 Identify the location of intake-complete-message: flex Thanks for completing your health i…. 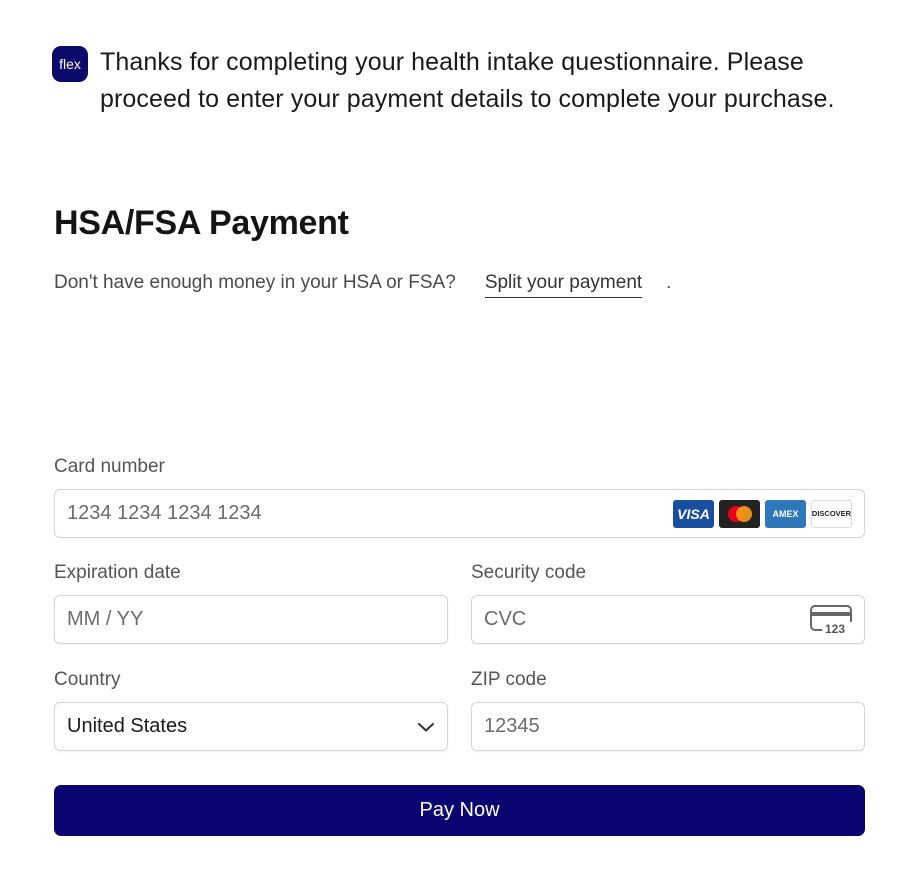
(466, 81).